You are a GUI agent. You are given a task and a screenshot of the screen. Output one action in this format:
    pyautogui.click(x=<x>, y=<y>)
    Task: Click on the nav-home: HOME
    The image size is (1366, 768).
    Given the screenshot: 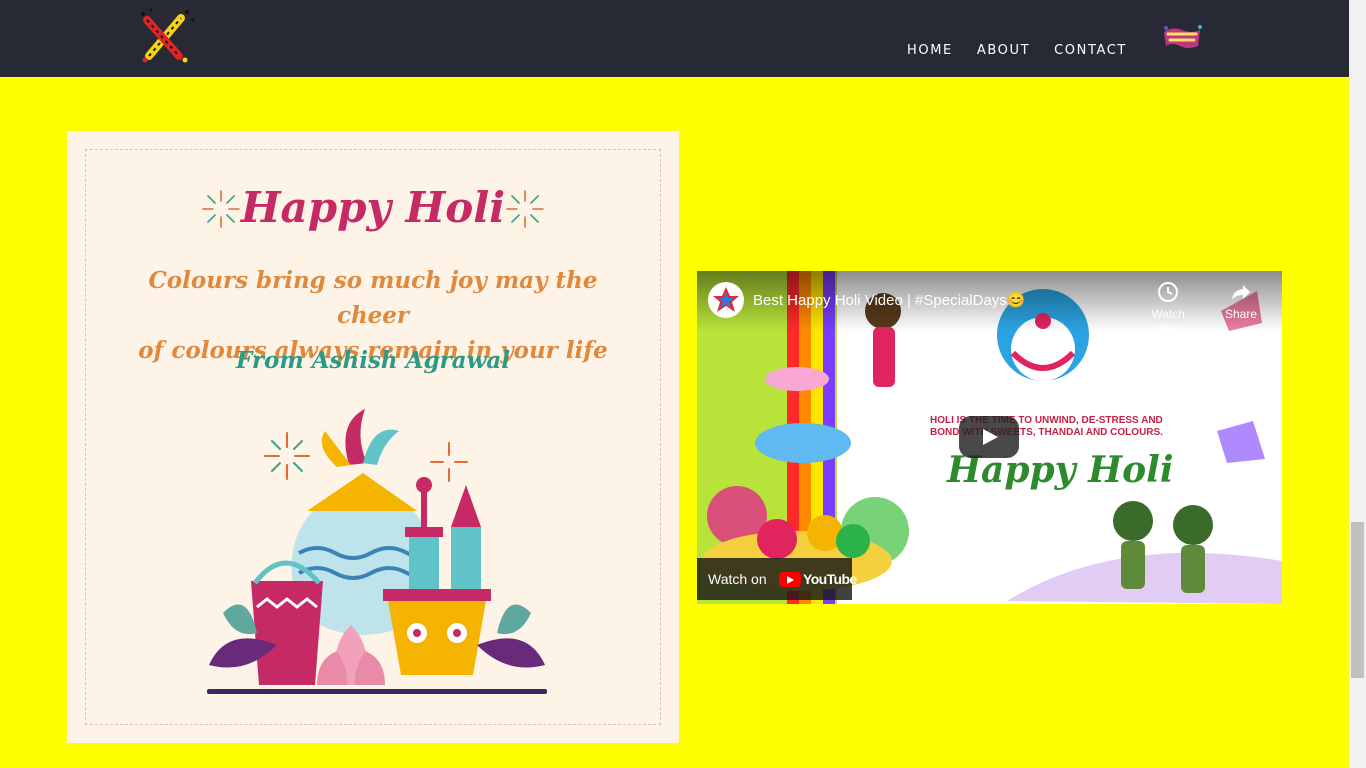 What is the action you would take?
    pyautogui.click(x=930, y=50)
    